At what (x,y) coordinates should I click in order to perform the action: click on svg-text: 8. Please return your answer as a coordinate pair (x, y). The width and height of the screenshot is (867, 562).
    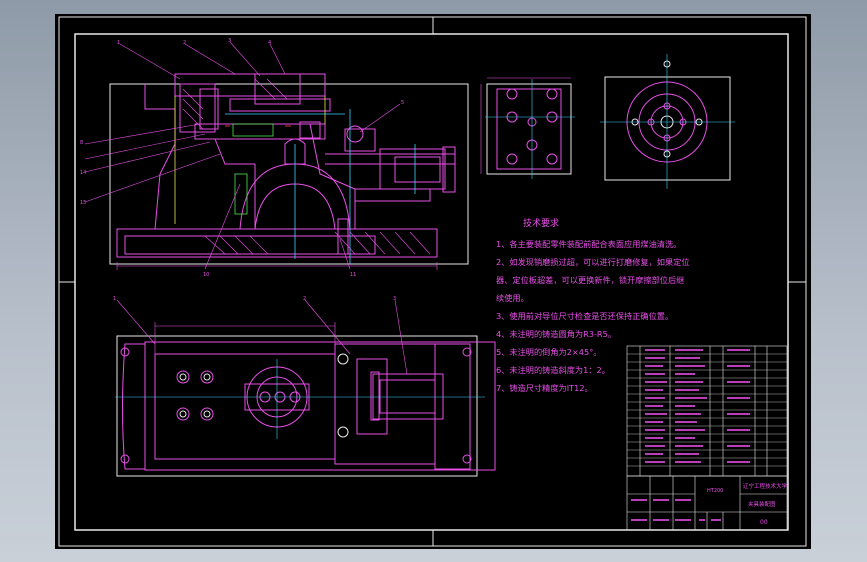
    Looking at the image, I should click on (81, 143).